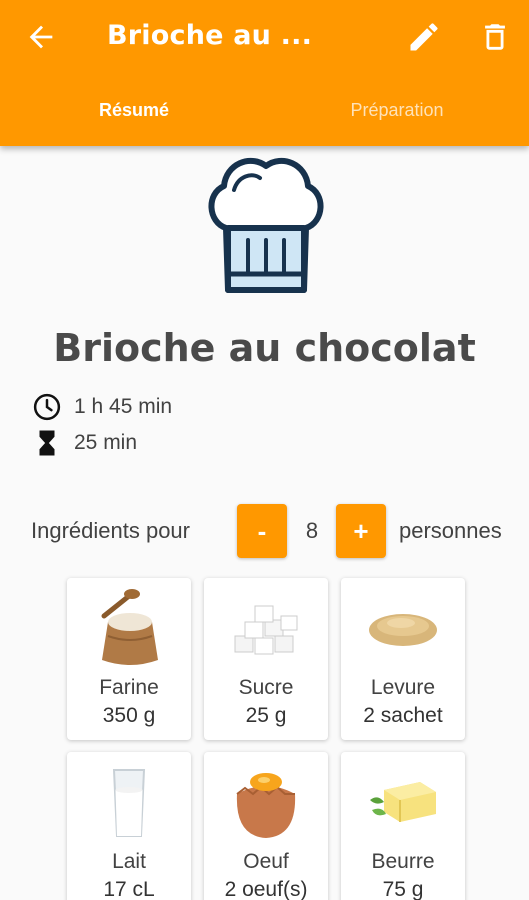 This screenshot has height=900, width=529. I want to click on total-time-row: 1 h 45 min, so click(102, 407).